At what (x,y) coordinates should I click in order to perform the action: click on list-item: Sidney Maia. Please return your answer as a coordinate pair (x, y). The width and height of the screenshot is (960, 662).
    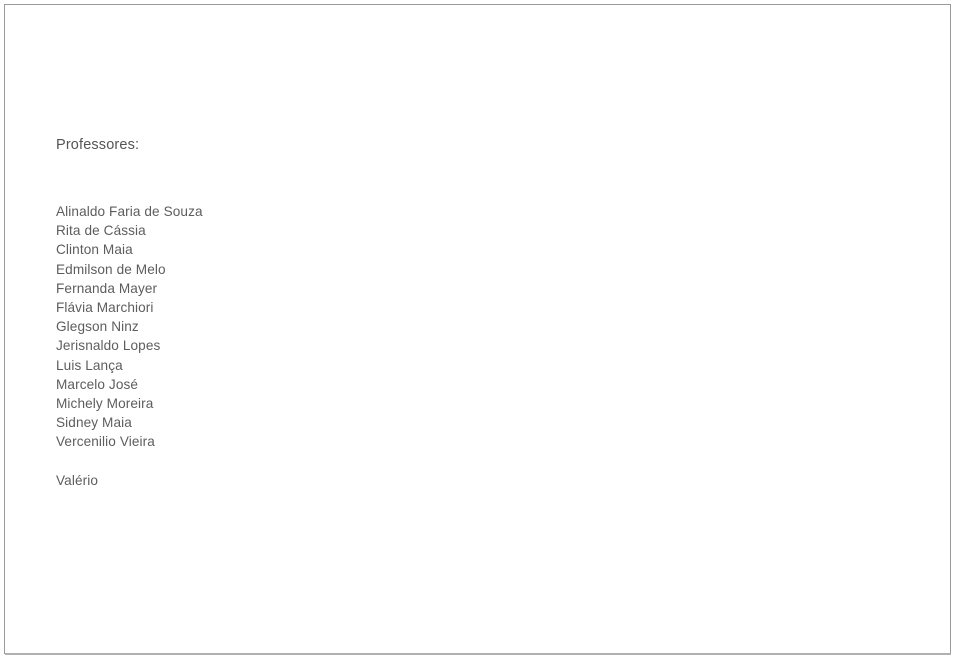
    Looking at the image, I should click on (94, 423).